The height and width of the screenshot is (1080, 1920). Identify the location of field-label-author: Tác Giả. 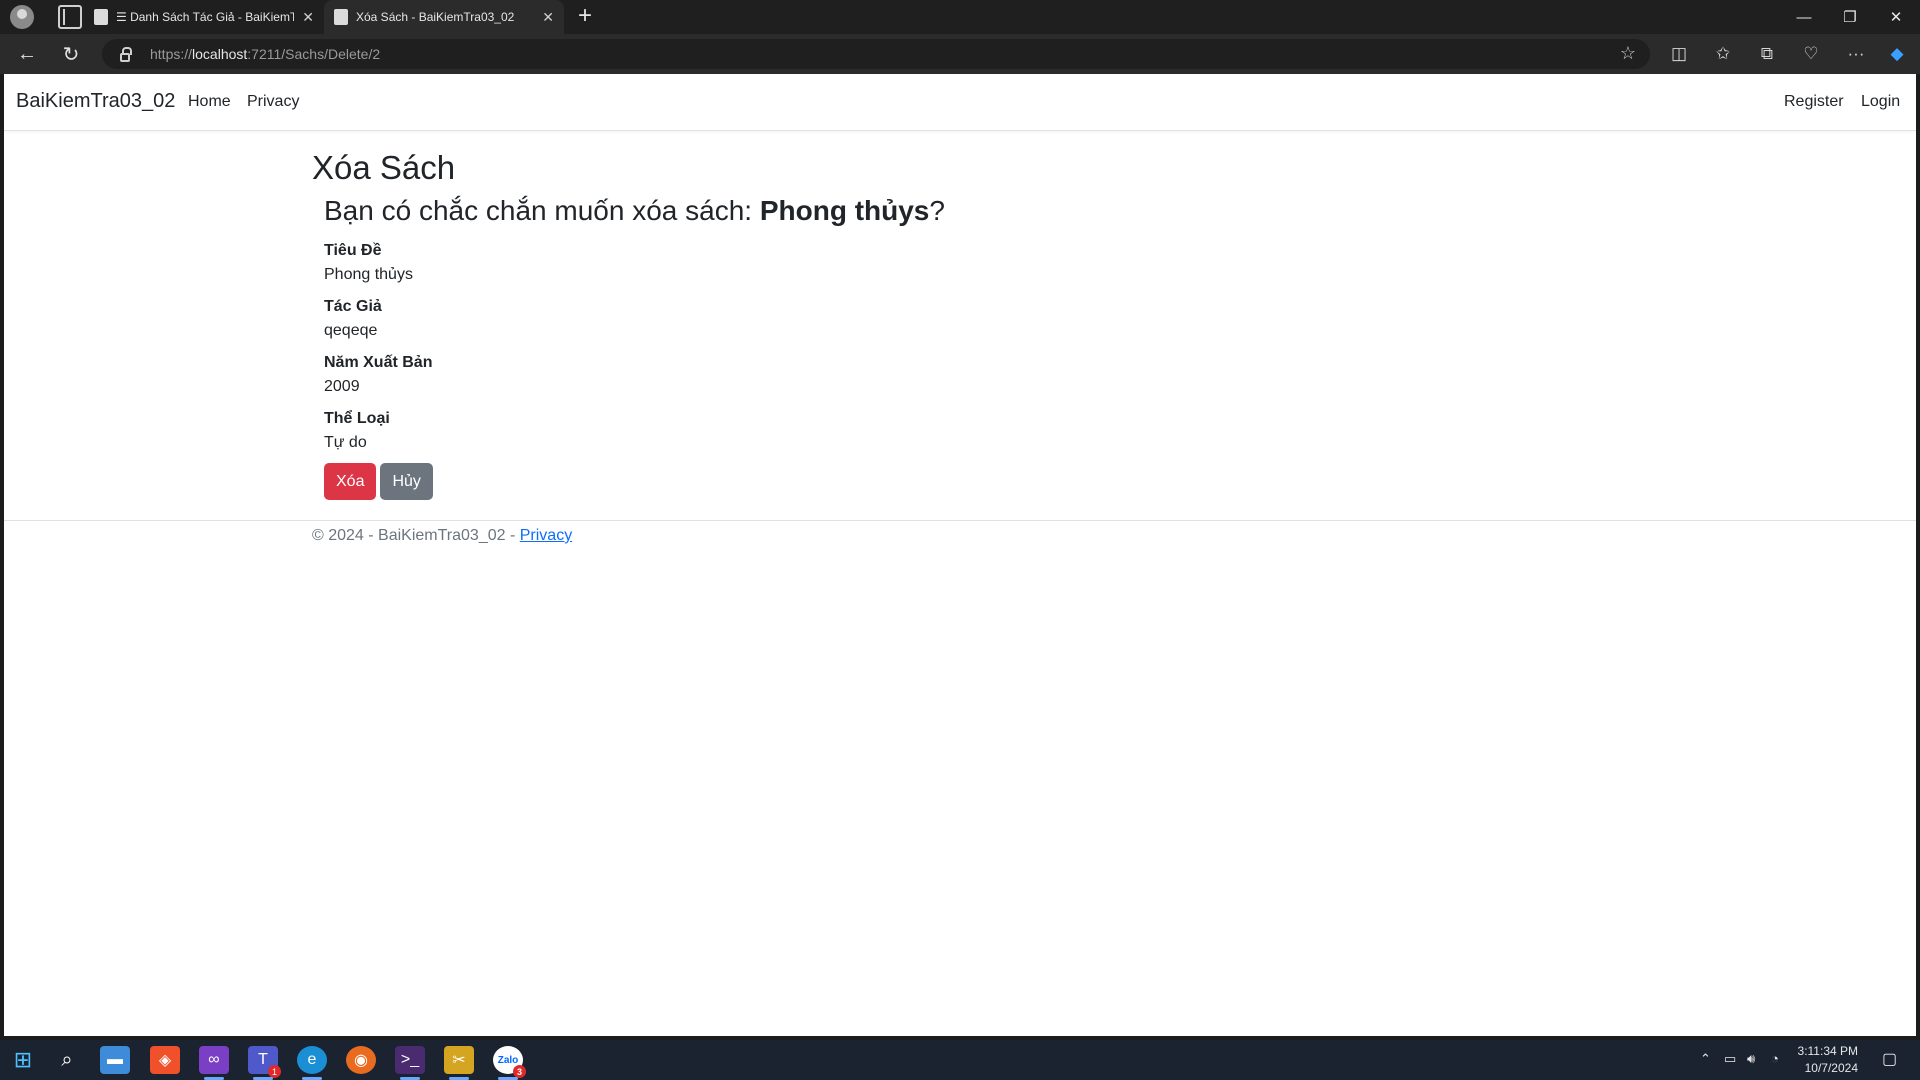
(353, 307).